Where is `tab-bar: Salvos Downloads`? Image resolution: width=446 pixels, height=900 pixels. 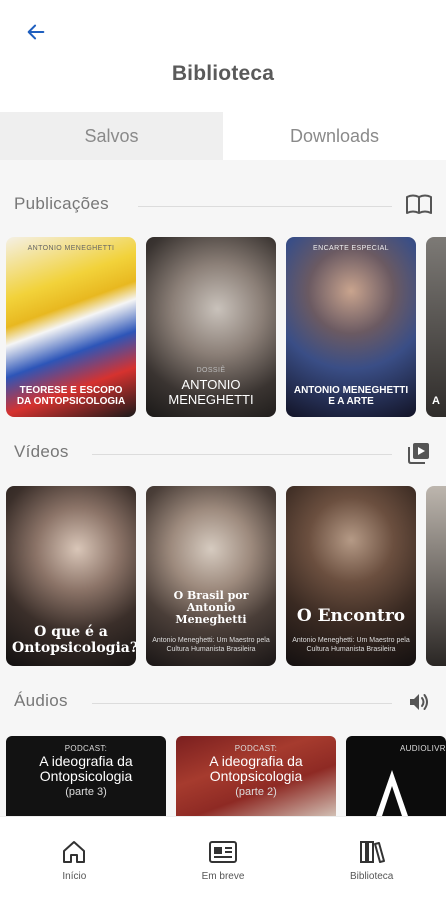 tab-bar: Salvos Downloads is located at coordinates (223, 136).